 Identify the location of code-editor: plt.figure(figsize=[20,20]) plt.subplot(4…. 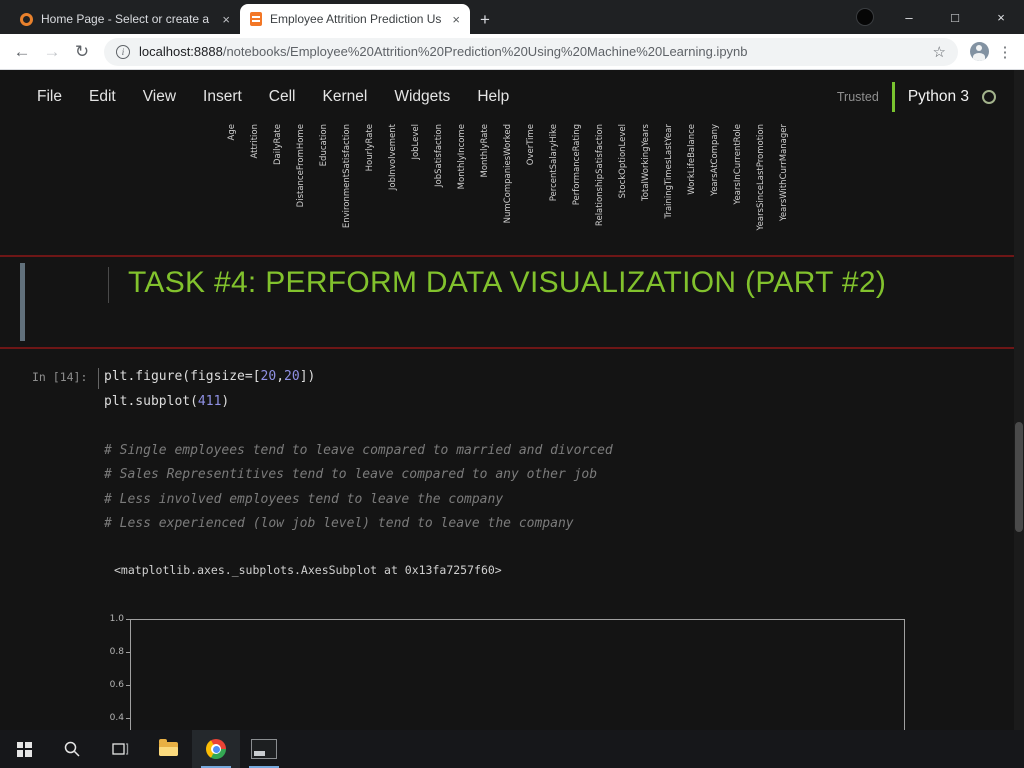
(355, 450).